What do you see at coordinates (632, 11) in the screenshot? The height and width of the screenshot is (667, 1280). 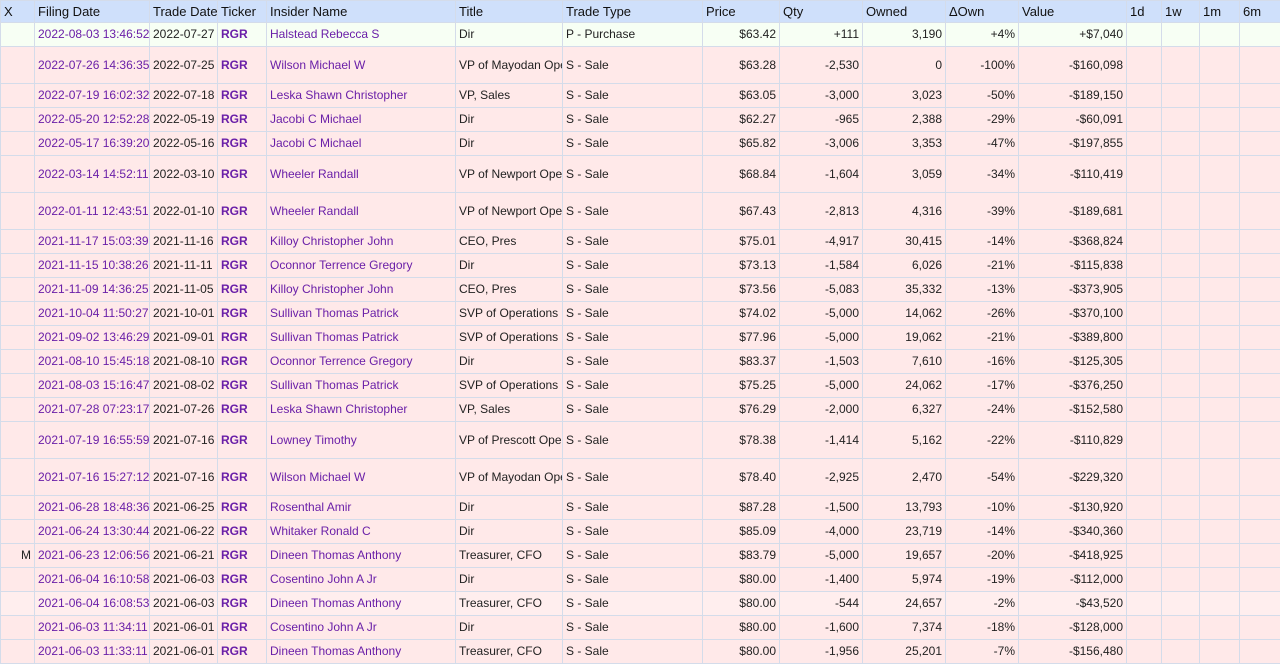 I see `column-header-trade-type: Trade Type` at bounding box center [632, 11].